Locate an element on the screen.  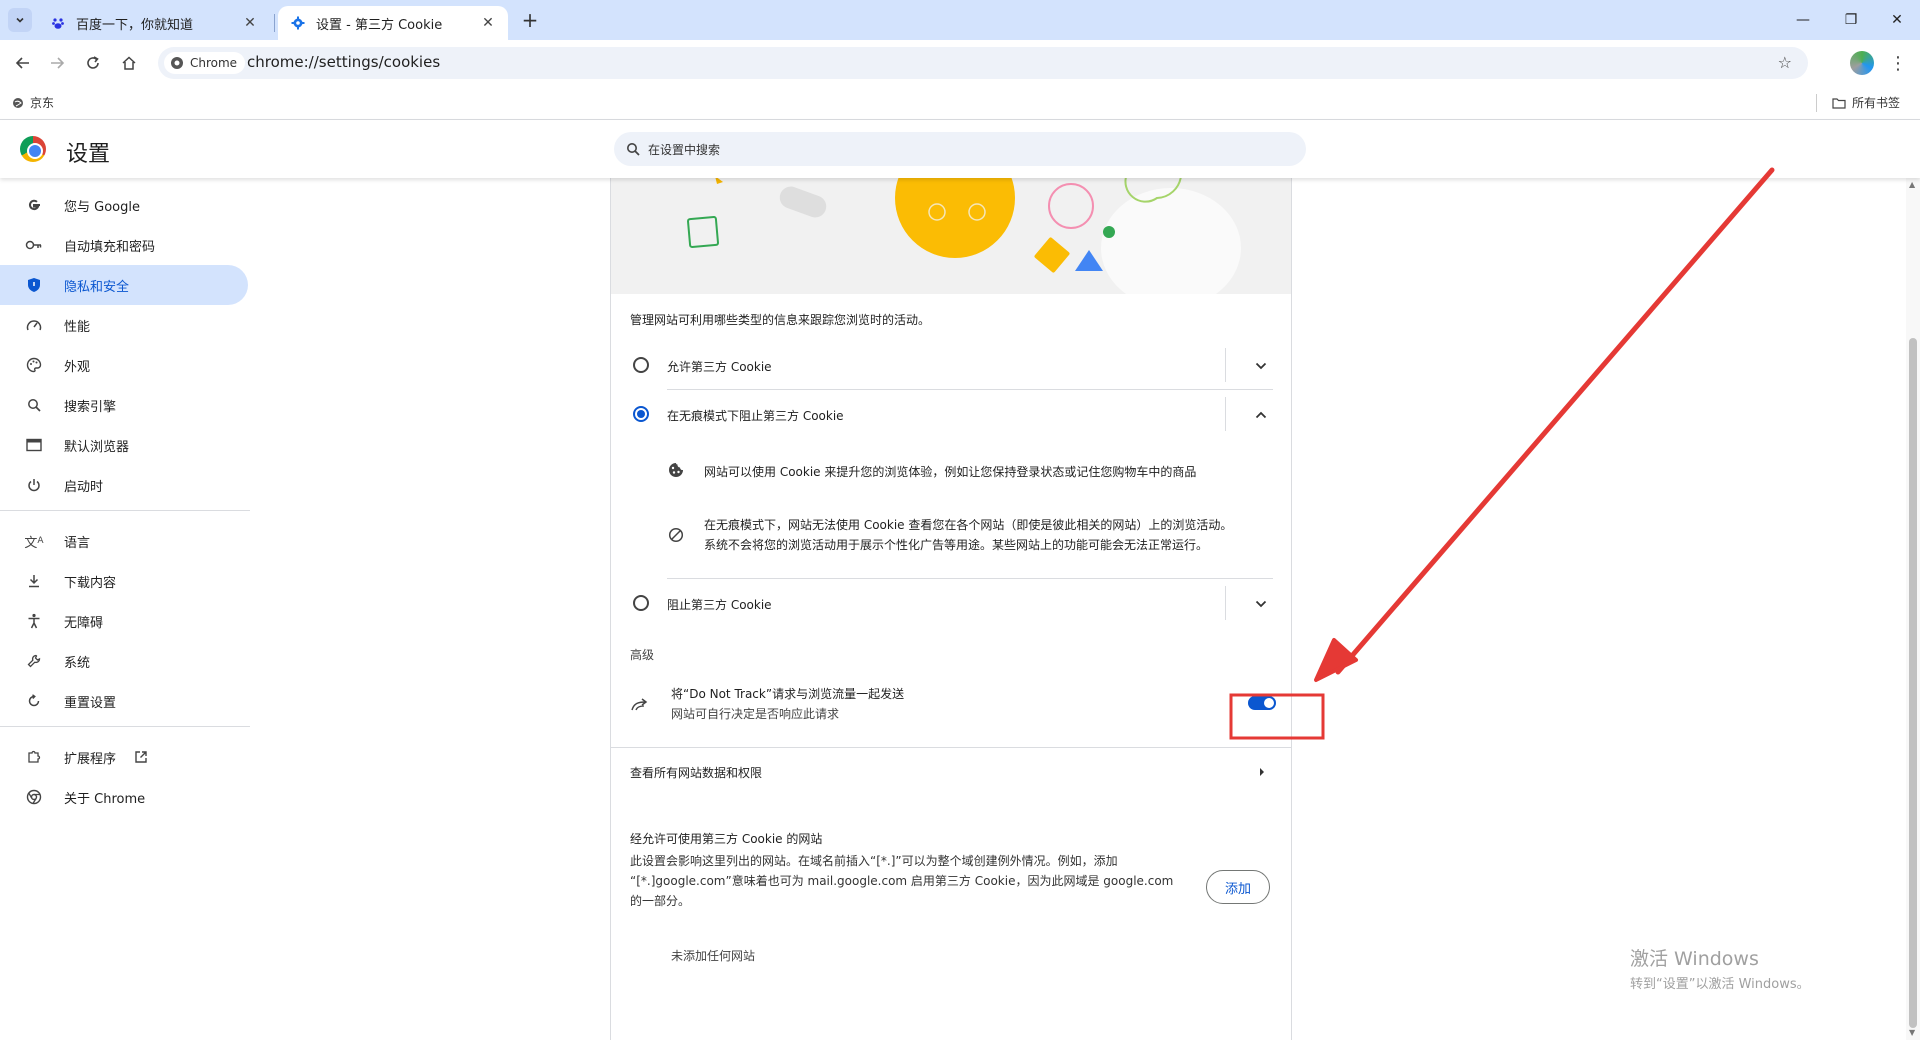
allowed-desc-line3: 的一部分。 is located at coordinates (660, 901).